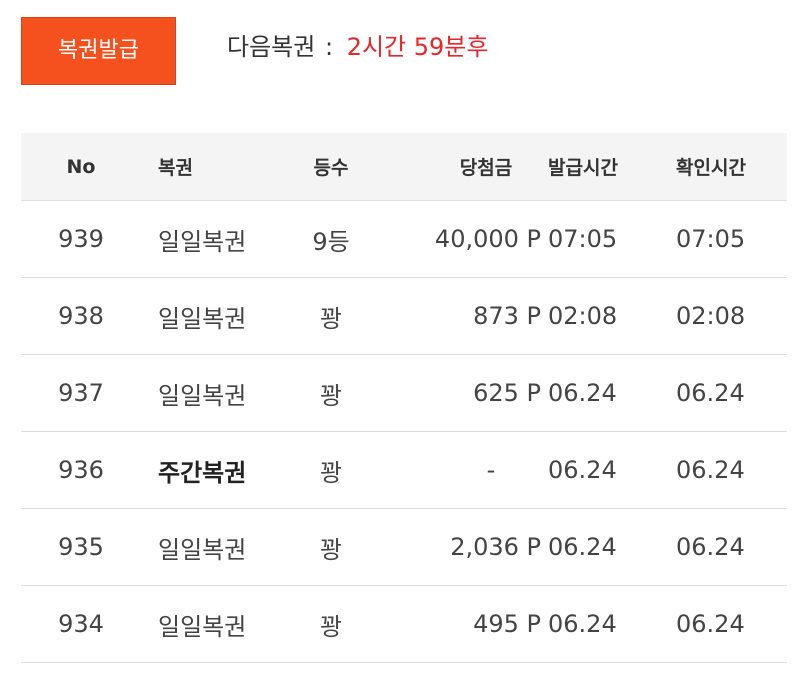 The width and height of the screenshot is (800, 681). I want to click on cell-prize: 495 P, so click(507, 624).